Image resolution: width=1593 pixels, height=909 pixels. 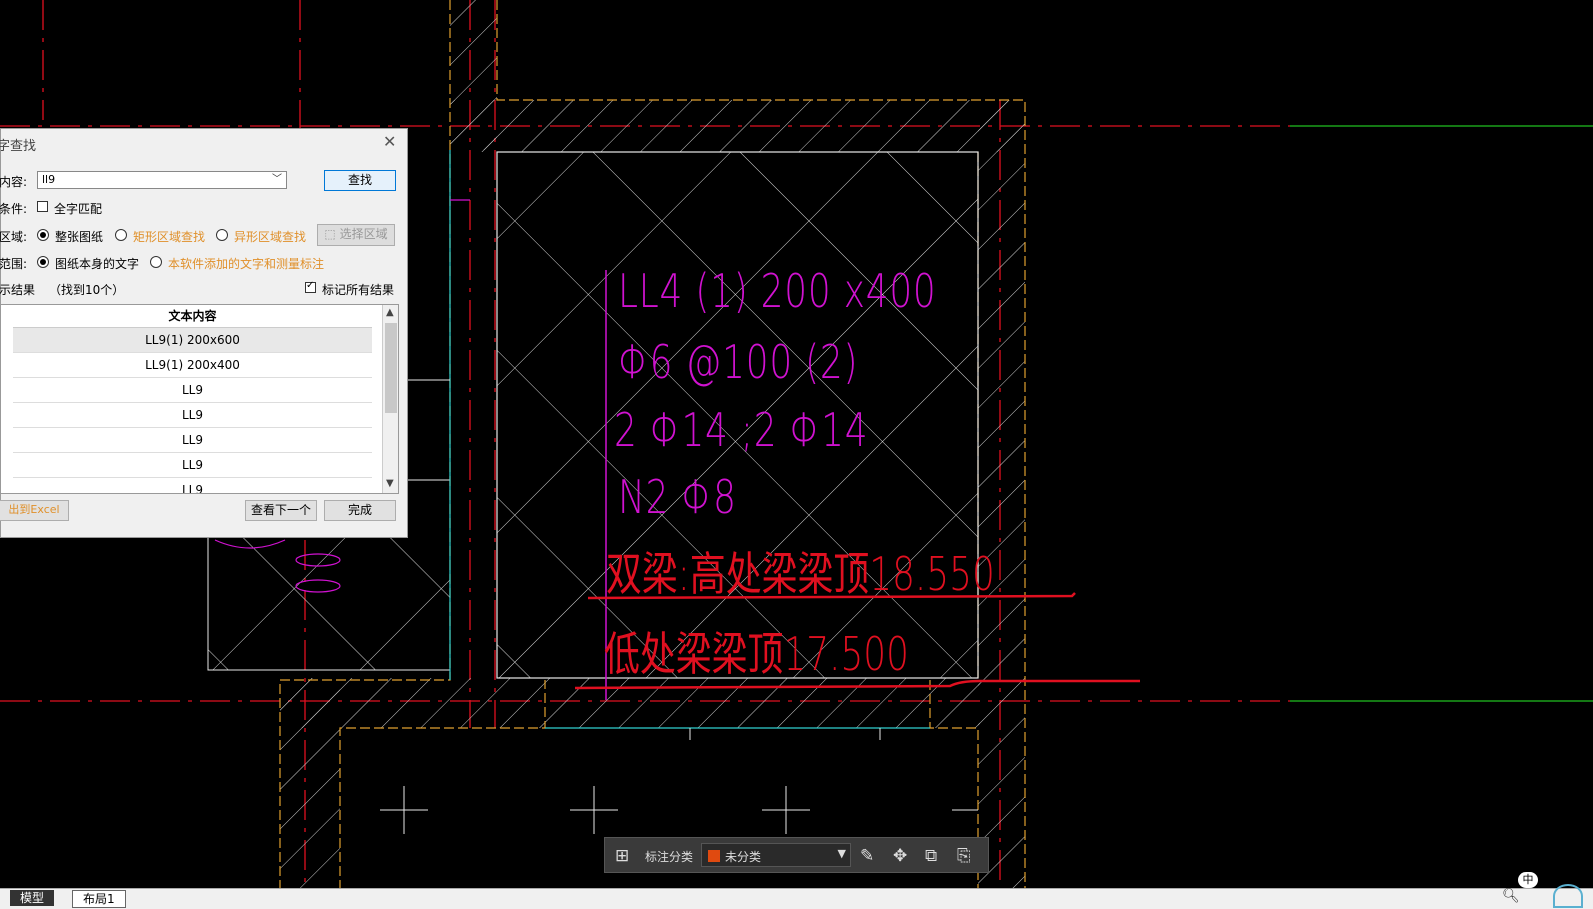 I want to click on whole-word-label: 全字匹配, so click(x=78, y=209).